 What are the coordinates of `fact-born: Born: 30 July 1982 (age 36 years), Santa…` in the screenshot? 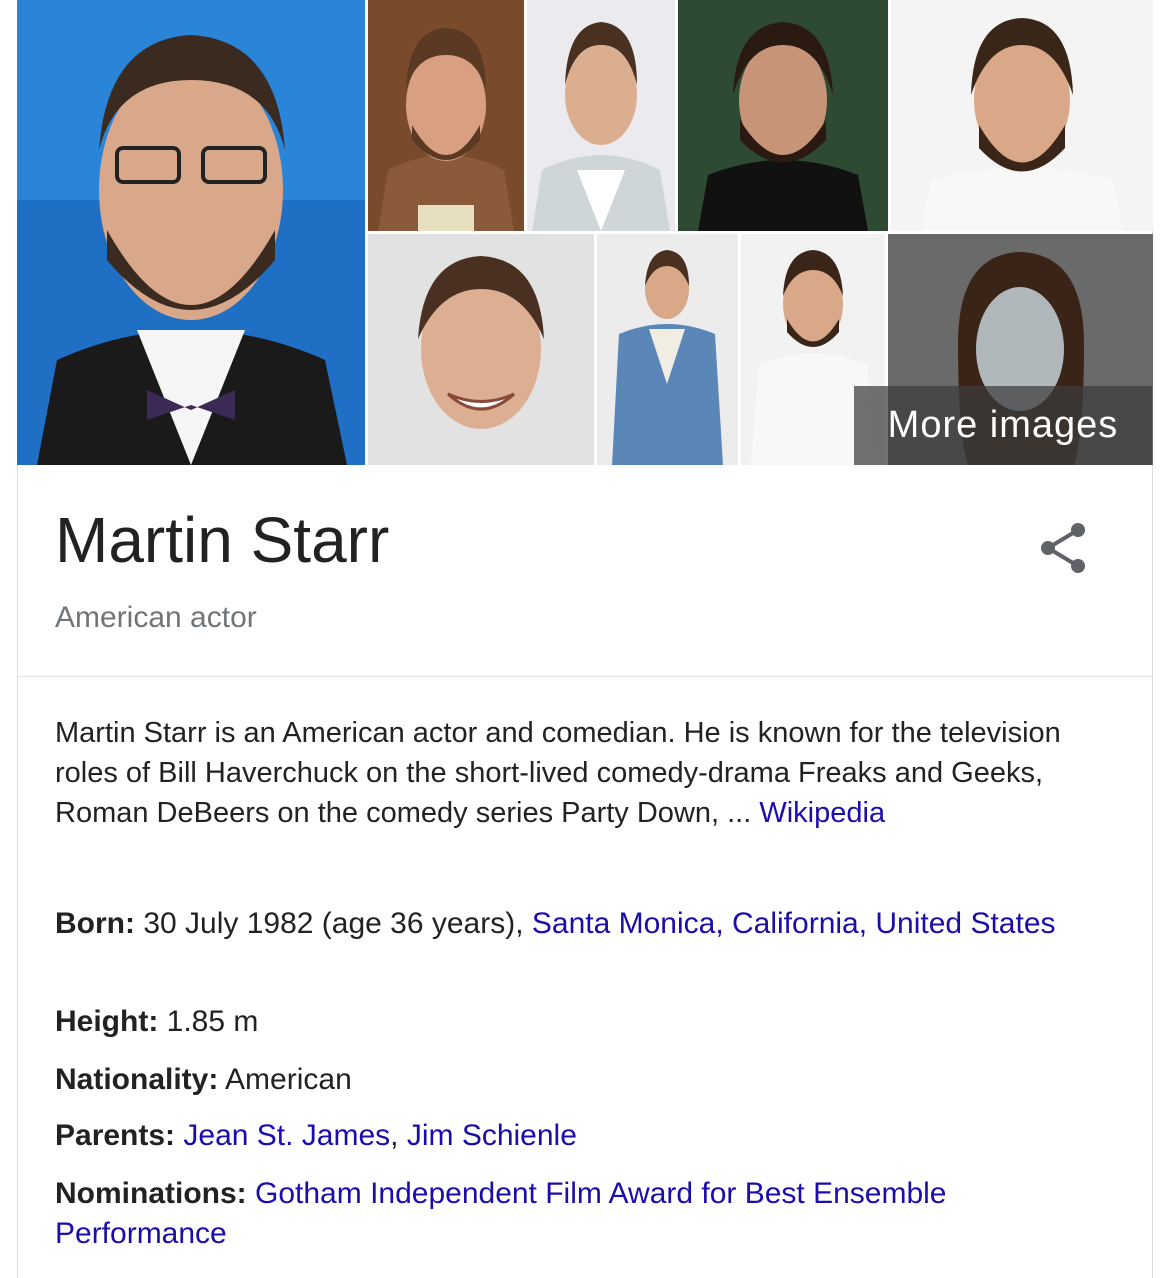 It's located at (590, 924).